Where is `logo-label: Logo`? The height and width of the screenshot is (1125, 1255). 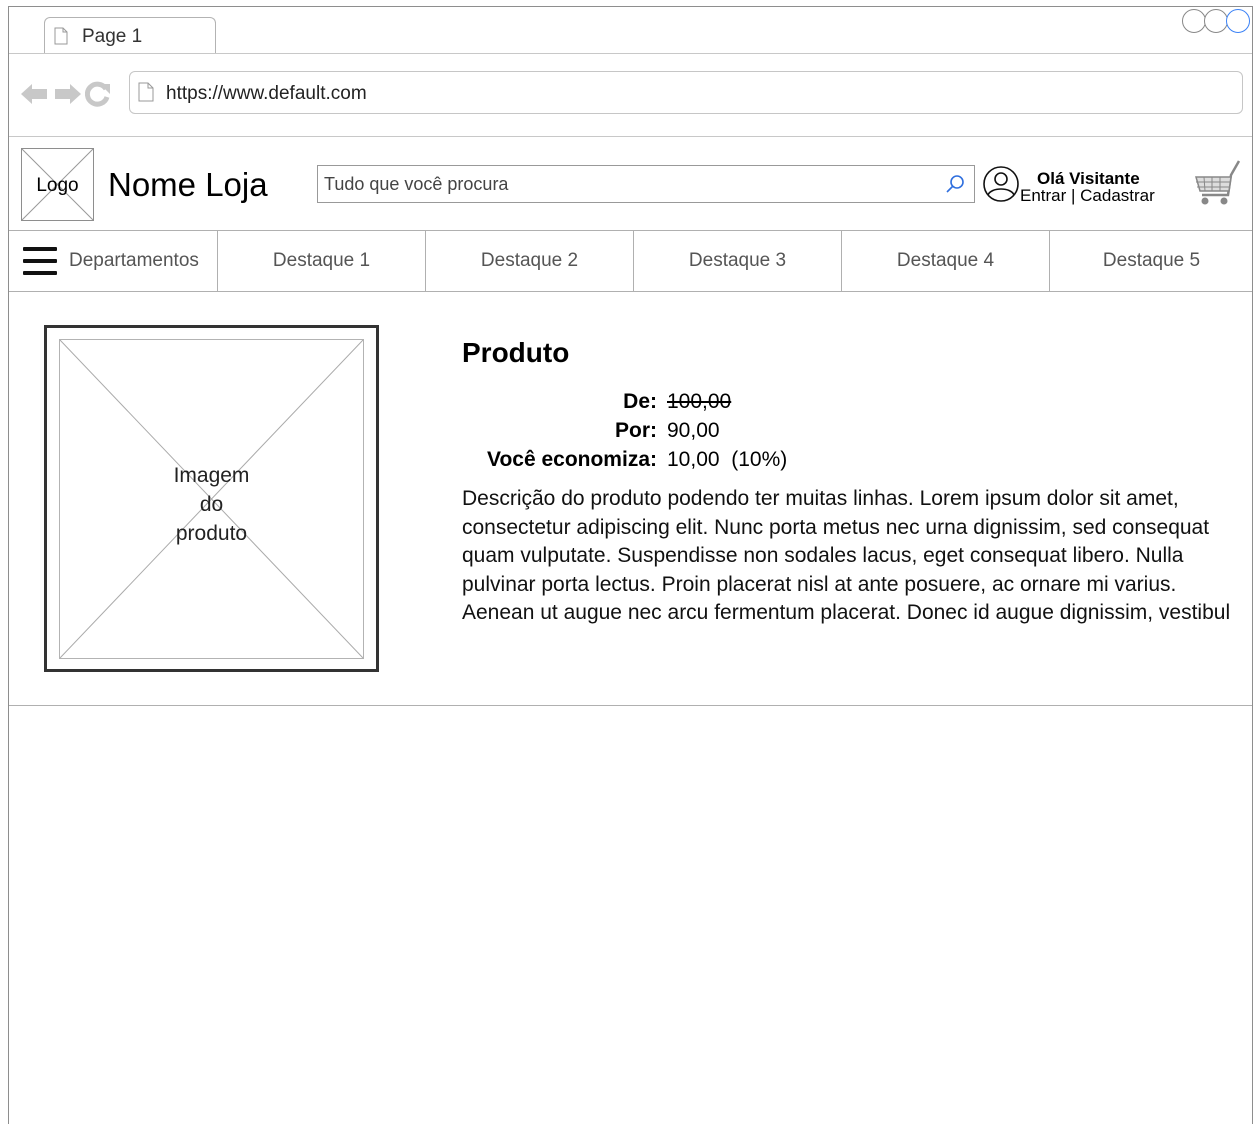
logo-label: Logo is located at coordinates (57, 185).